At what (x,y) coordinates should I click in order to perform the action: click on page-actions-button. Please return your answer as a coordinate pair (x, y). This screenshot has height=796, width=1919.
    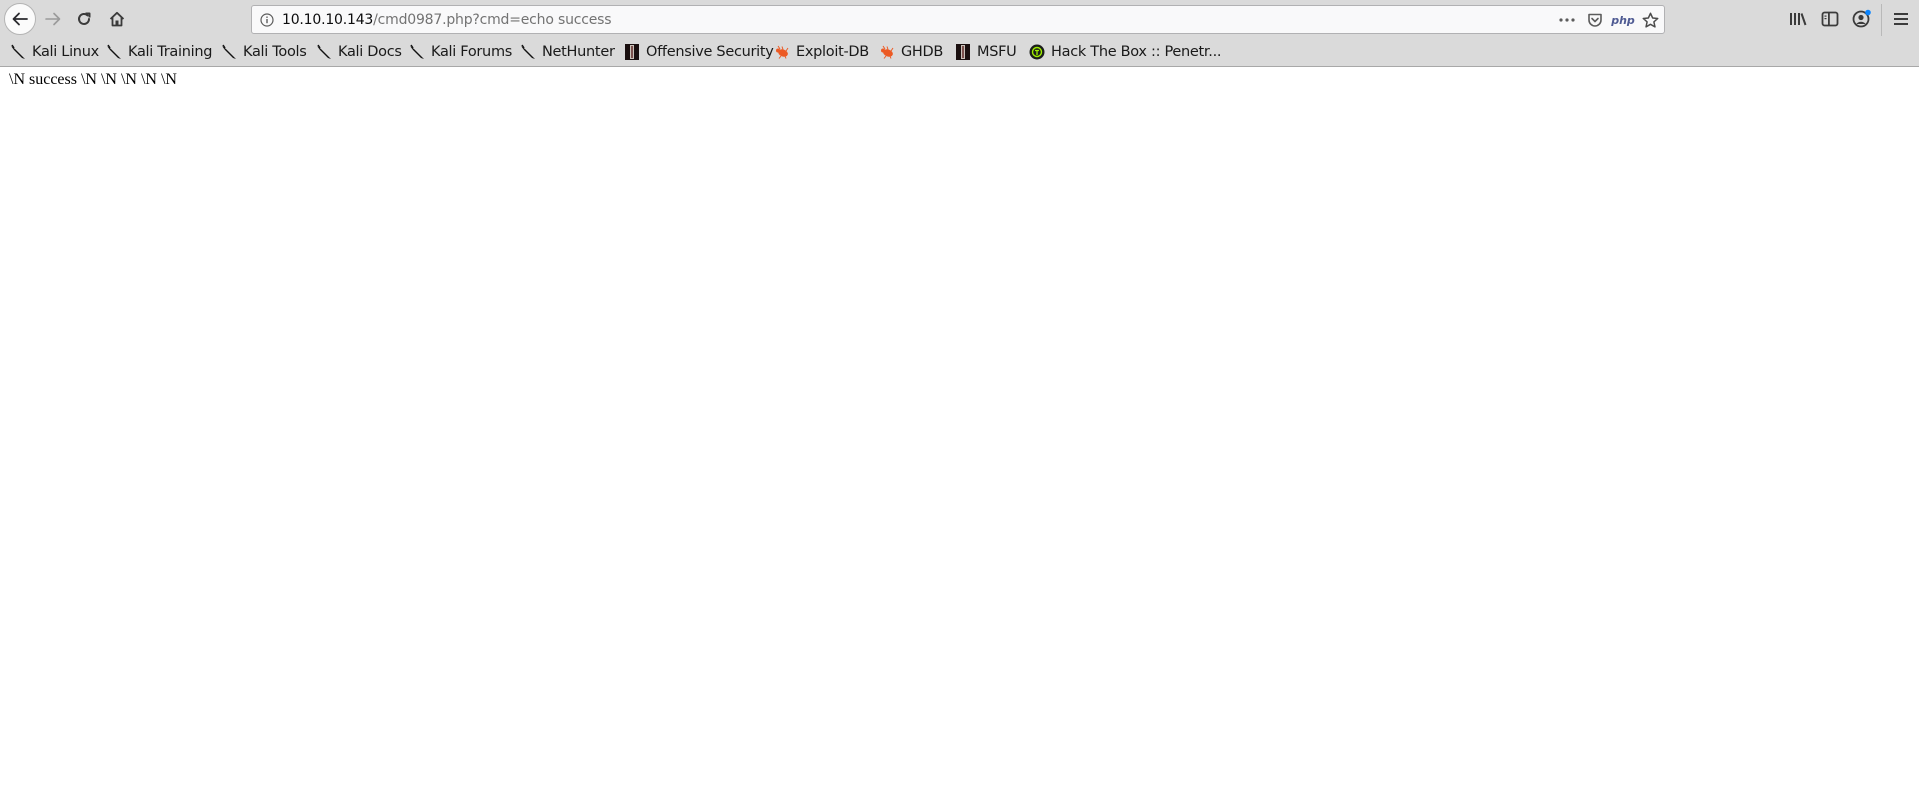
    Looking at the image, I should click on (1567, 20).